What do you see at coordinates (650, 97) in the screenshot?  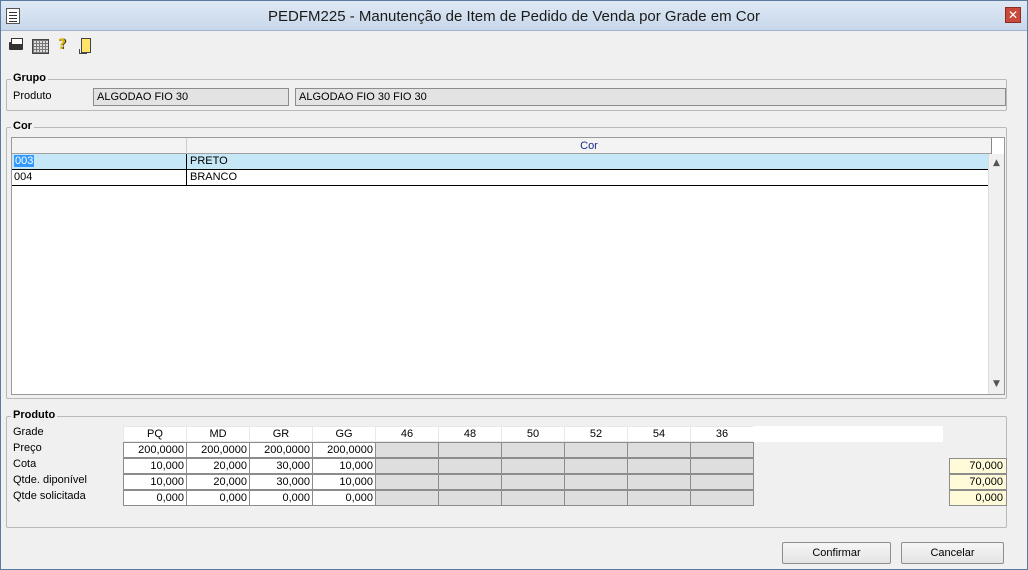 I see `produto-description-field: ALGODAO FIO 30 FIO 30` at bounding box center [650, 97].